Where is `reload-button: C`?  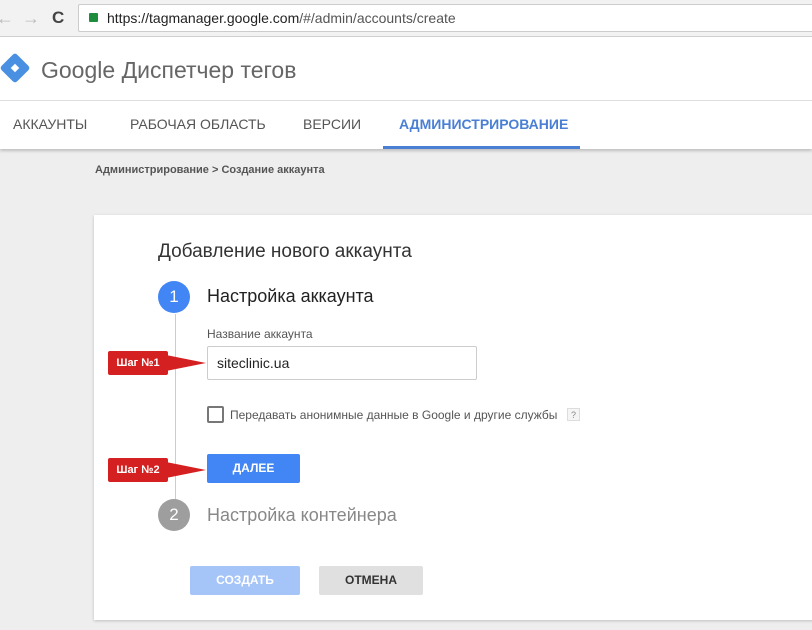 reload-button: C is located at coordinates (58, 18).